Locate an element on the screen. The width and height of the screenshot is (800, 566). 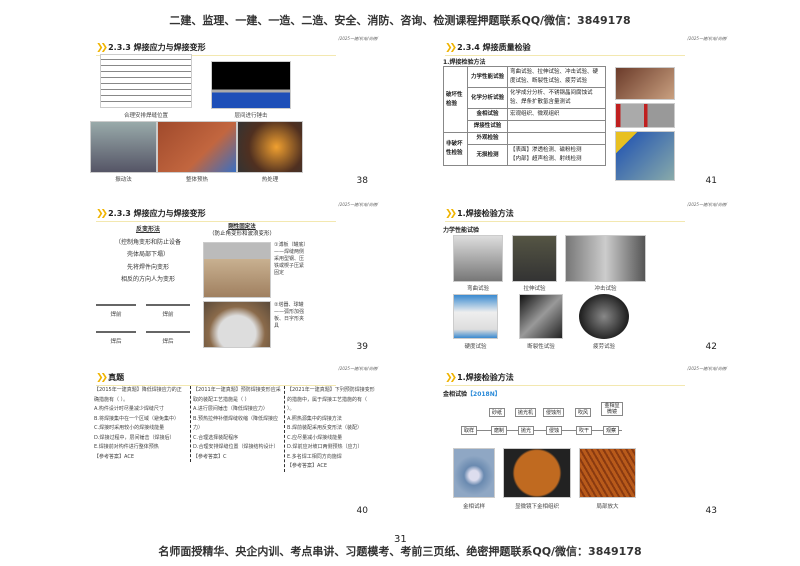
inspection-photo is located at coordinates (645, 83).